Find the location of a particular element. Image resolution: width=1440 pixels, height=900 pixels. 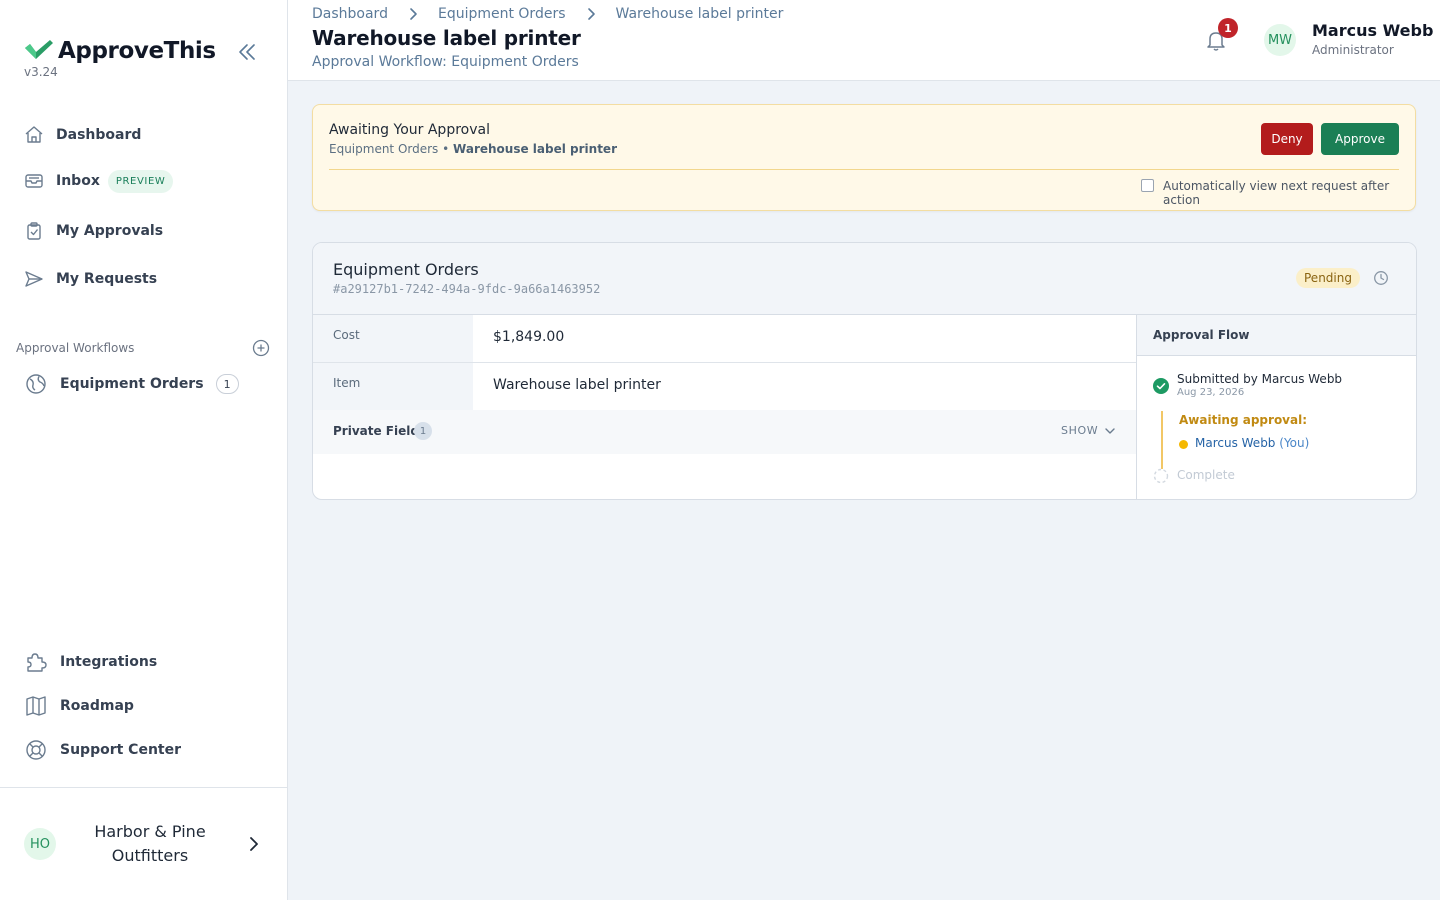

flow-approver: Marcus Webb (You) is located at coordinates (1252, 443).